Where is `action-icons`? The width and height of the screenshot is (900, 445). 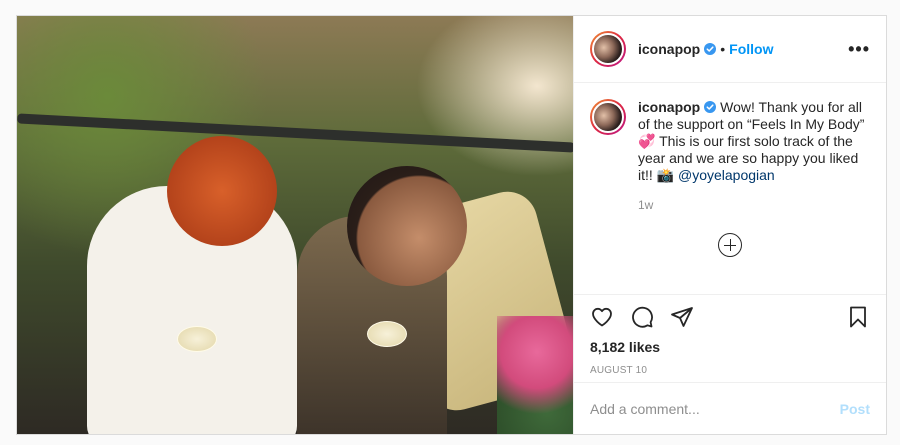
action-icons is located at coordinates (730, 317).